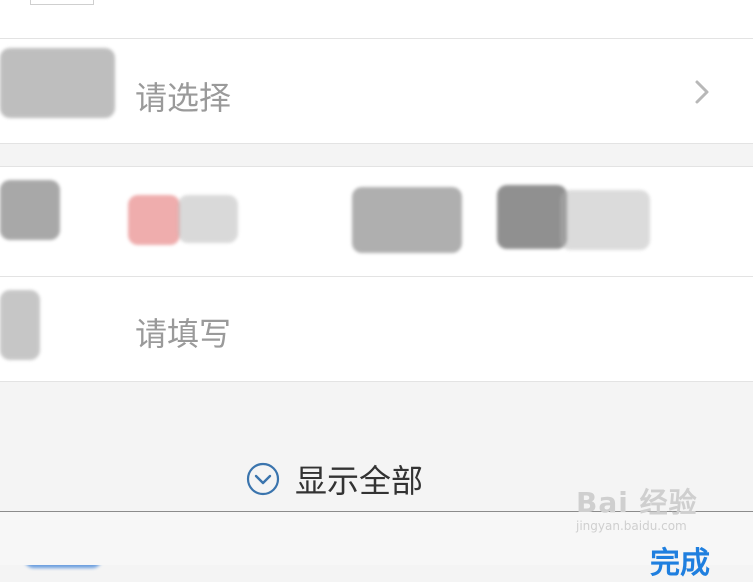 The width and height of the screenshot is (753, 582). What do you see at coordinates (263, 479) in the screenshot?
I see `chevron-down-circle-icon` at bounding box center [263, 479].